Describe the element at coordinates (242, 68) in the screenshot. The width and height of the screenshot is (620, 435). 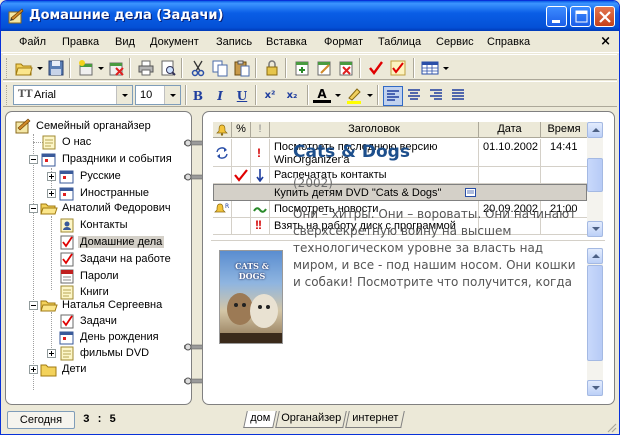
I see `paste-button` at that location.